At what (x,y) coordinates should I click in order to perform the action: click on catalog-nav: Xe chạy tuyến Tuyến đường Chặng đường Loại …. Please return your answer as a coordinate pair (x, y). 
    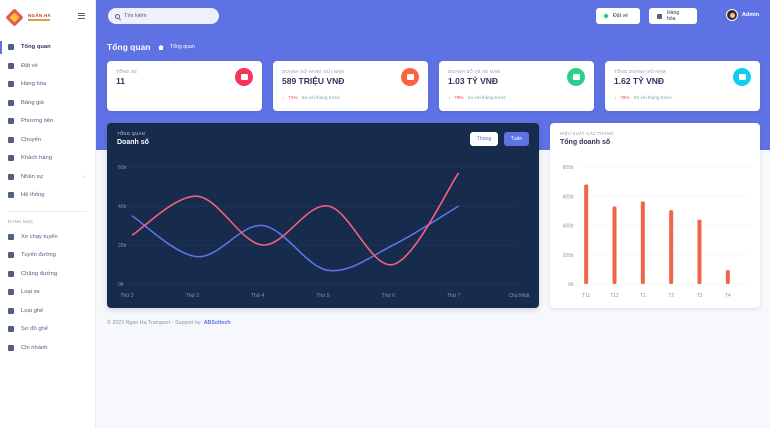
    Looking at the image, I should click on (47, 293).